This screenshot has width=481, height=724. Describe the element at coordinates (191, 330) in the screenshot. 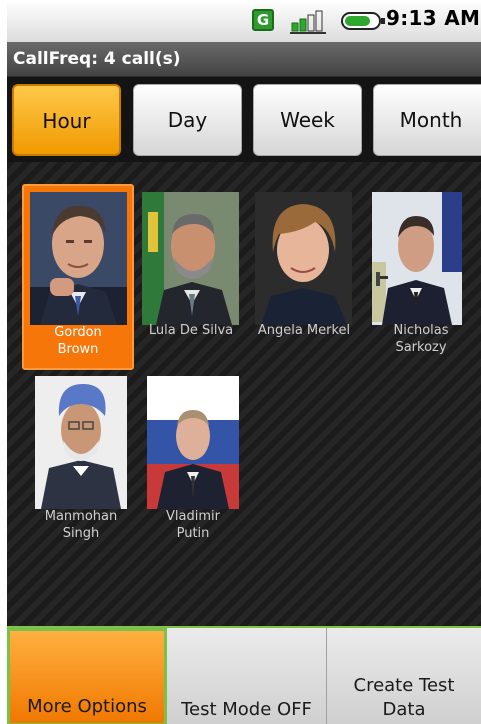

I see `contact-name: Lula De Silva` at that location.